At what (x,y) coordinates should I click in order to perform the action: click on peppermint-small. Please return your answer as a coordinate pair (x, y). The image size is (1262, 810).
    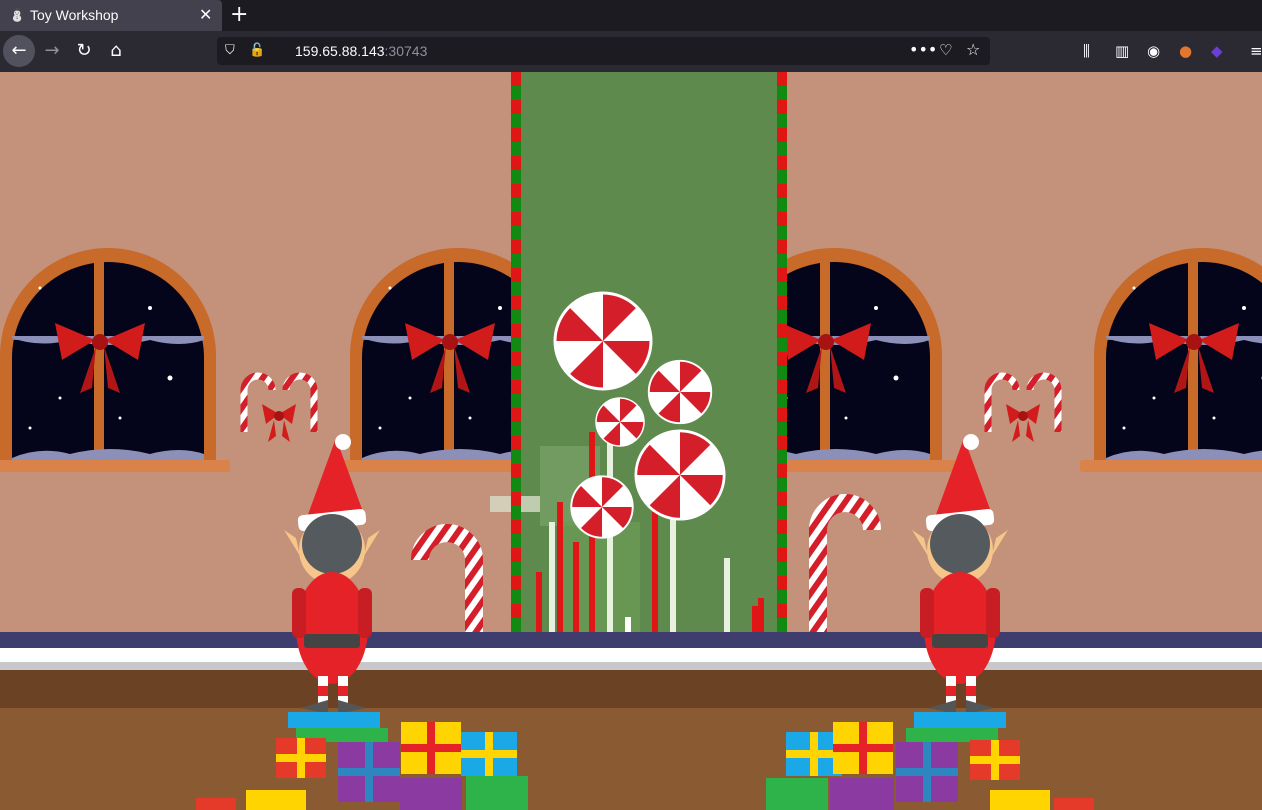
    Looking at the image, I should click on (620, 422).